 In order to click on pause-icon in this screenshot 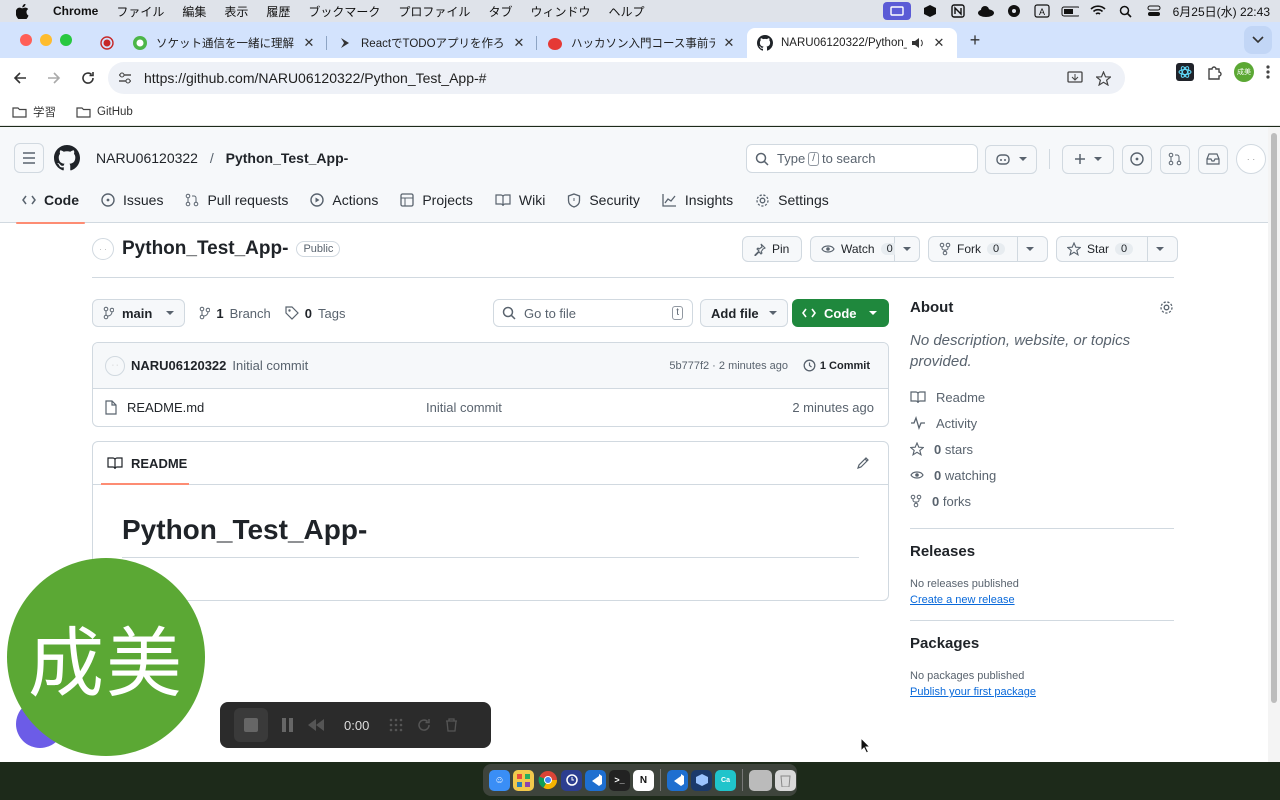, I will do `click(288, 725)`.